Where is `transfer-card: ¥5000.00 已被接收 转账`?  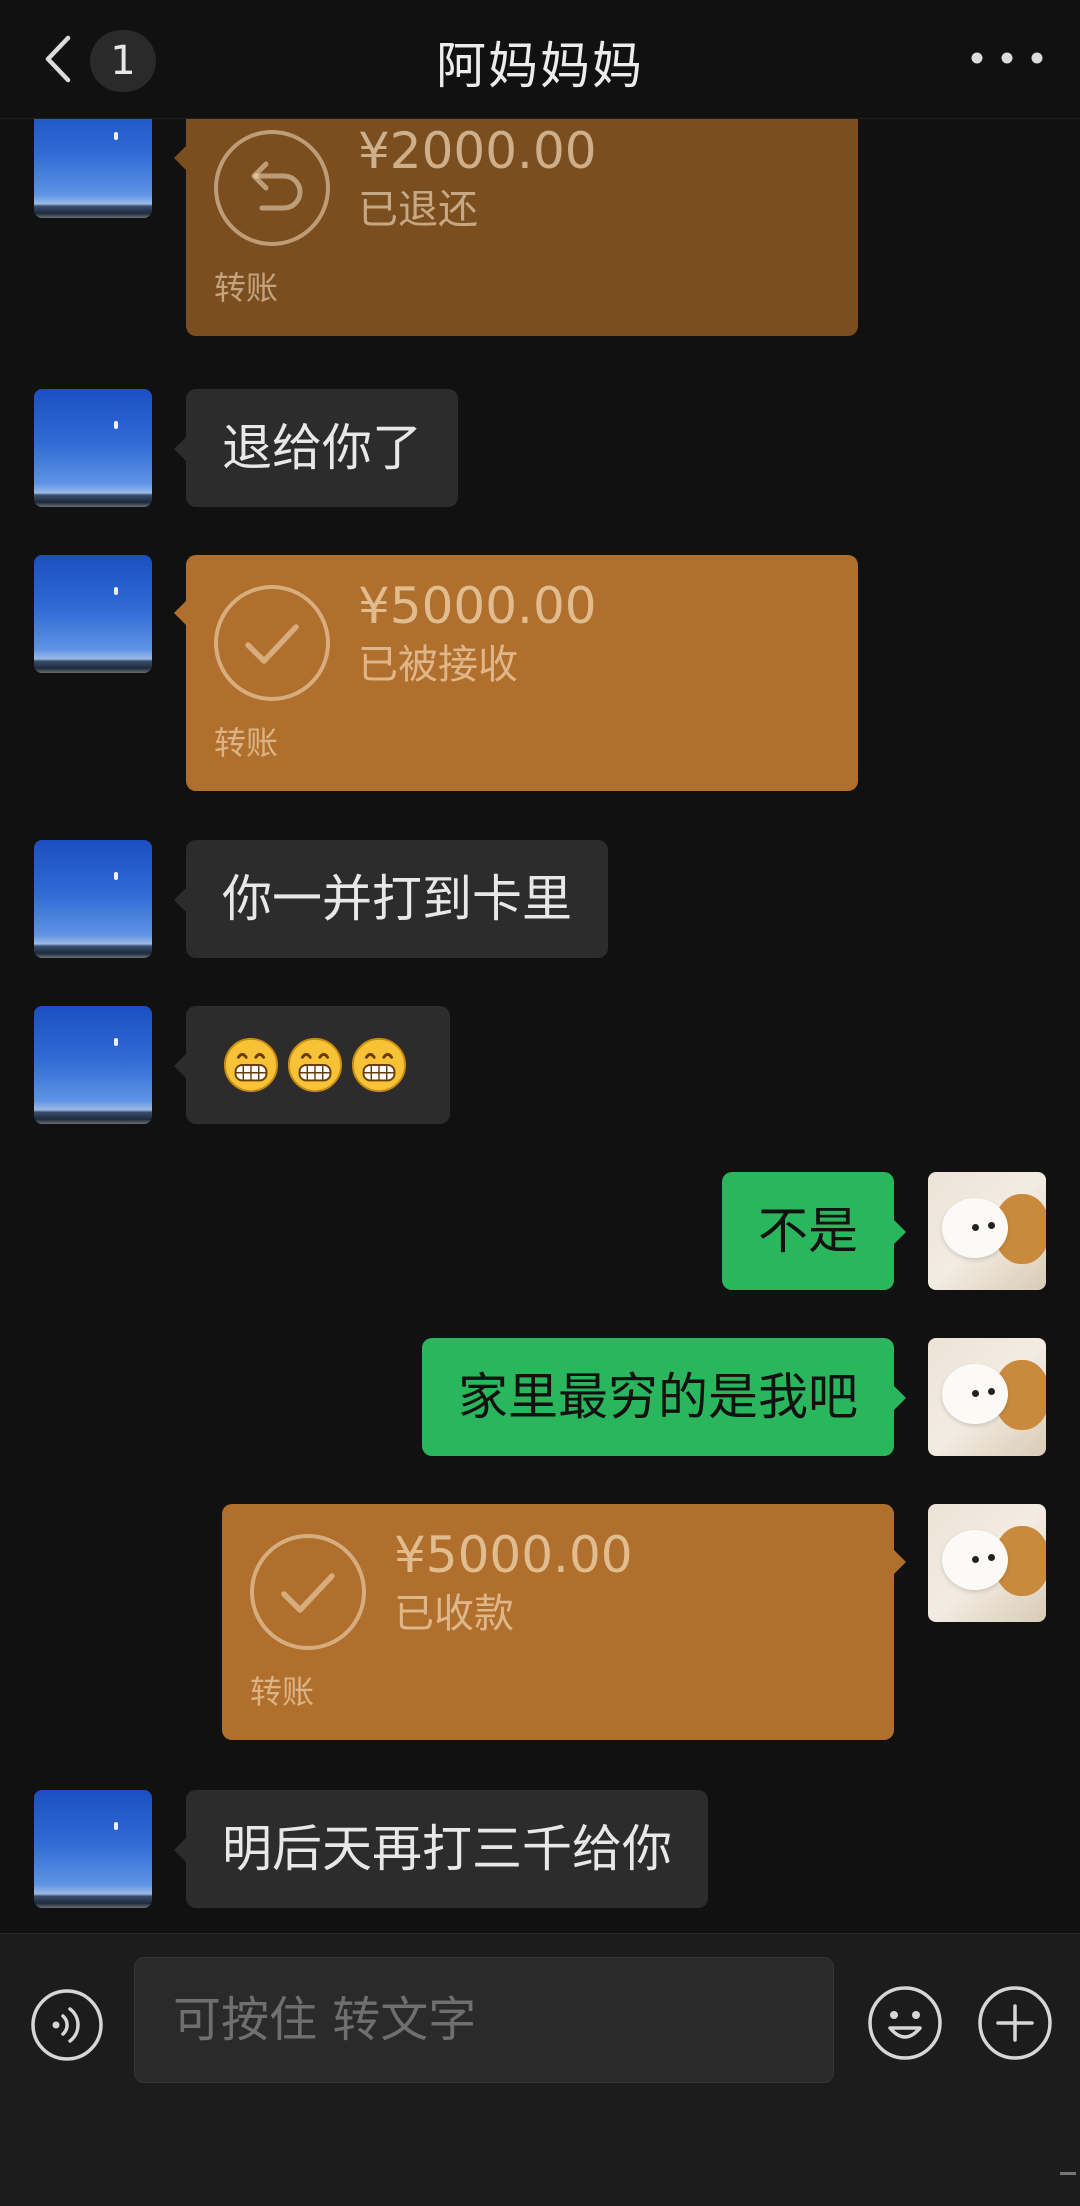
transfer-card: ¥5000.00 已被接收 转账 is located at coordinates (516, 673).